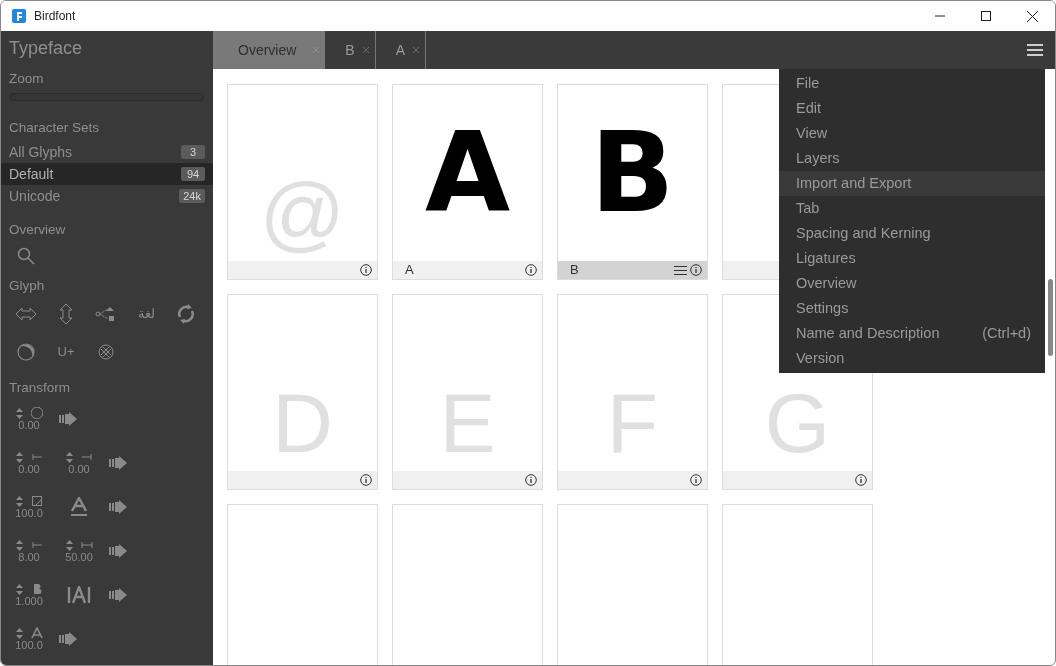 This screenshot has height=666, width=1056. I want to click on count-badge: 94, so click(193, 174).